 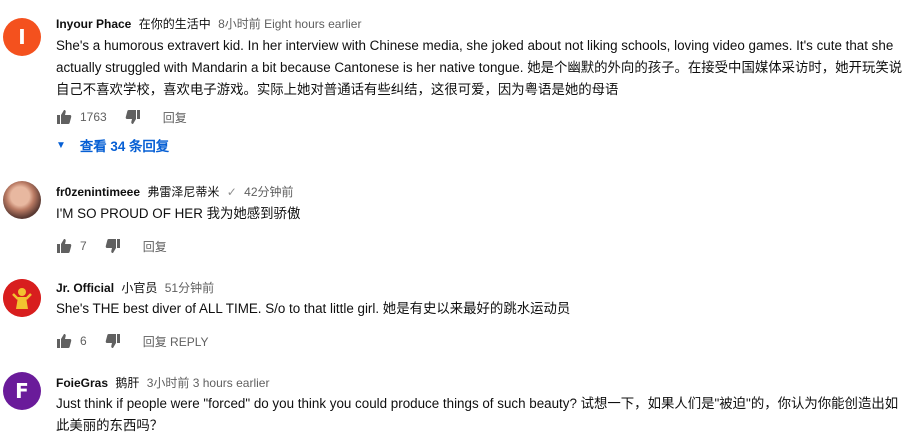 I want to click on view-replies-button: ▼ 查看 34 条回复, so click(x=112, y=145).